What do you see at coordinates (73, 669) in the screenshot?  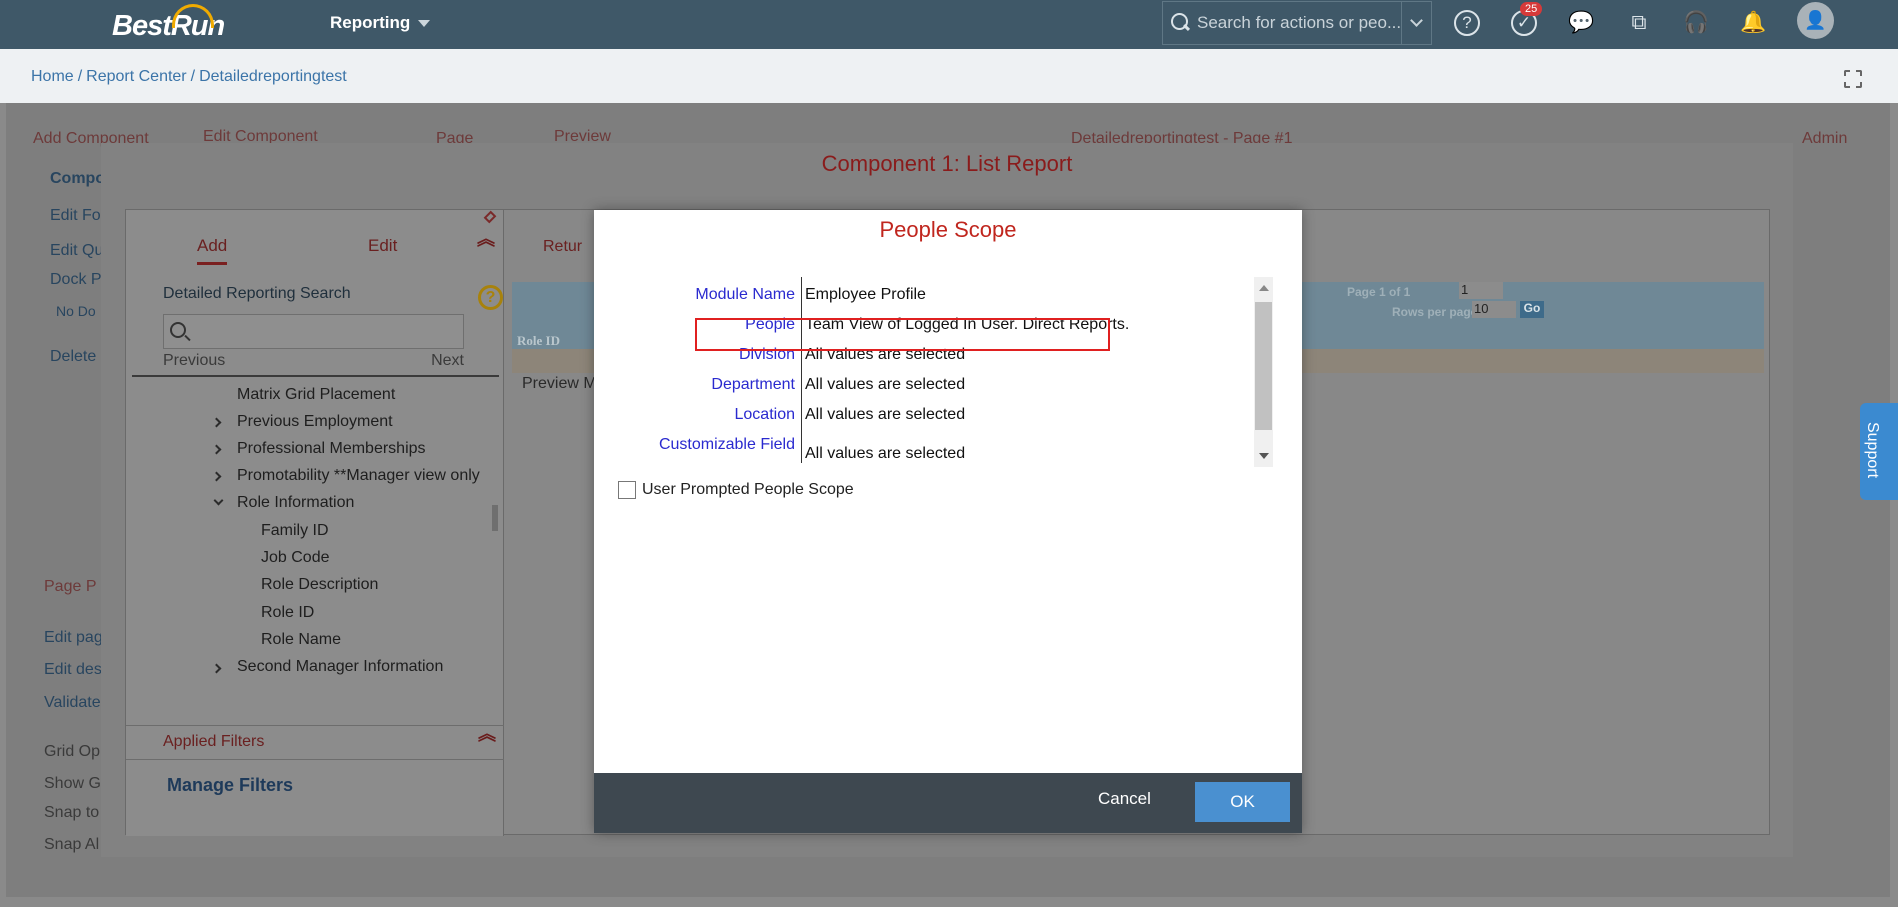 I see `edit-description-link: Edit des` at bounding box center [73, 669].